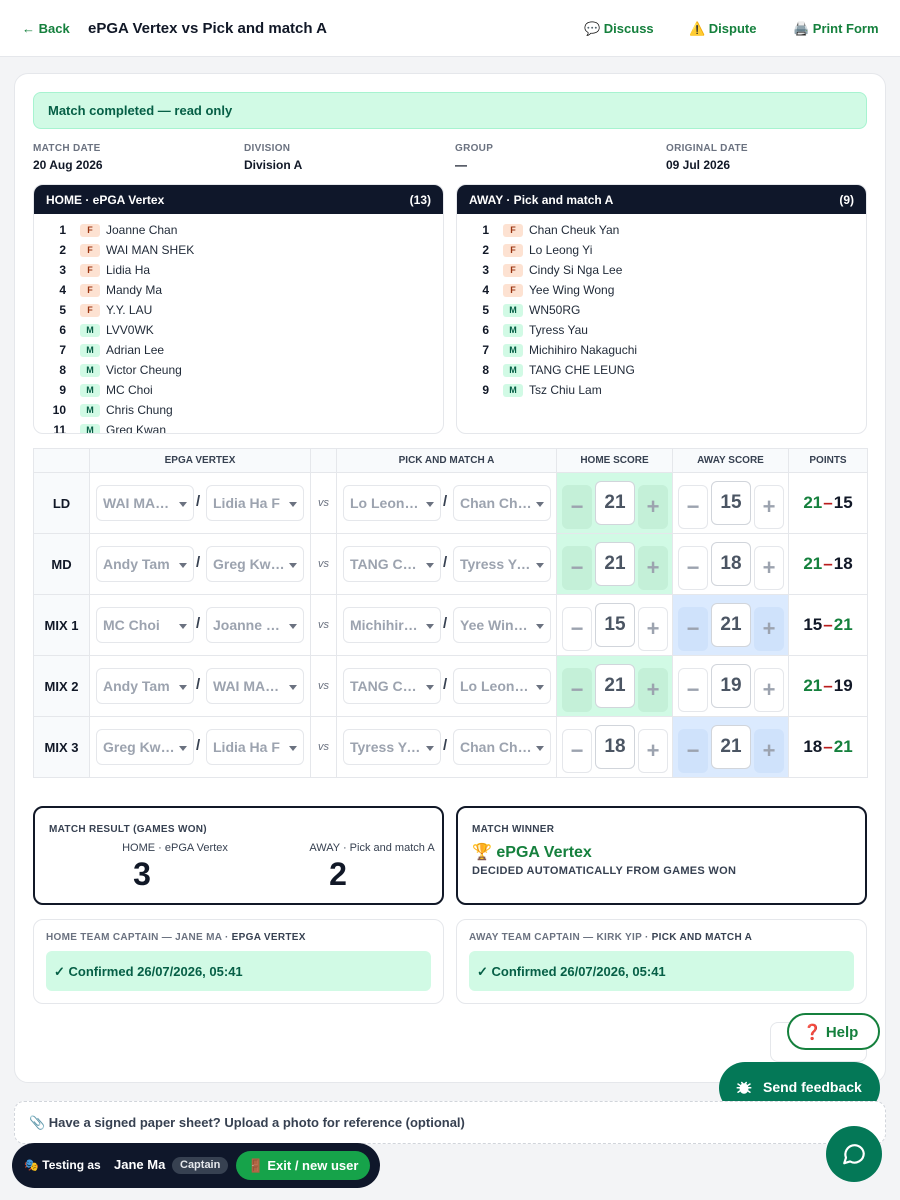 The height and width of the screenshot is (1200, 900). I want to click on meta-value: —, so click(461, 165).